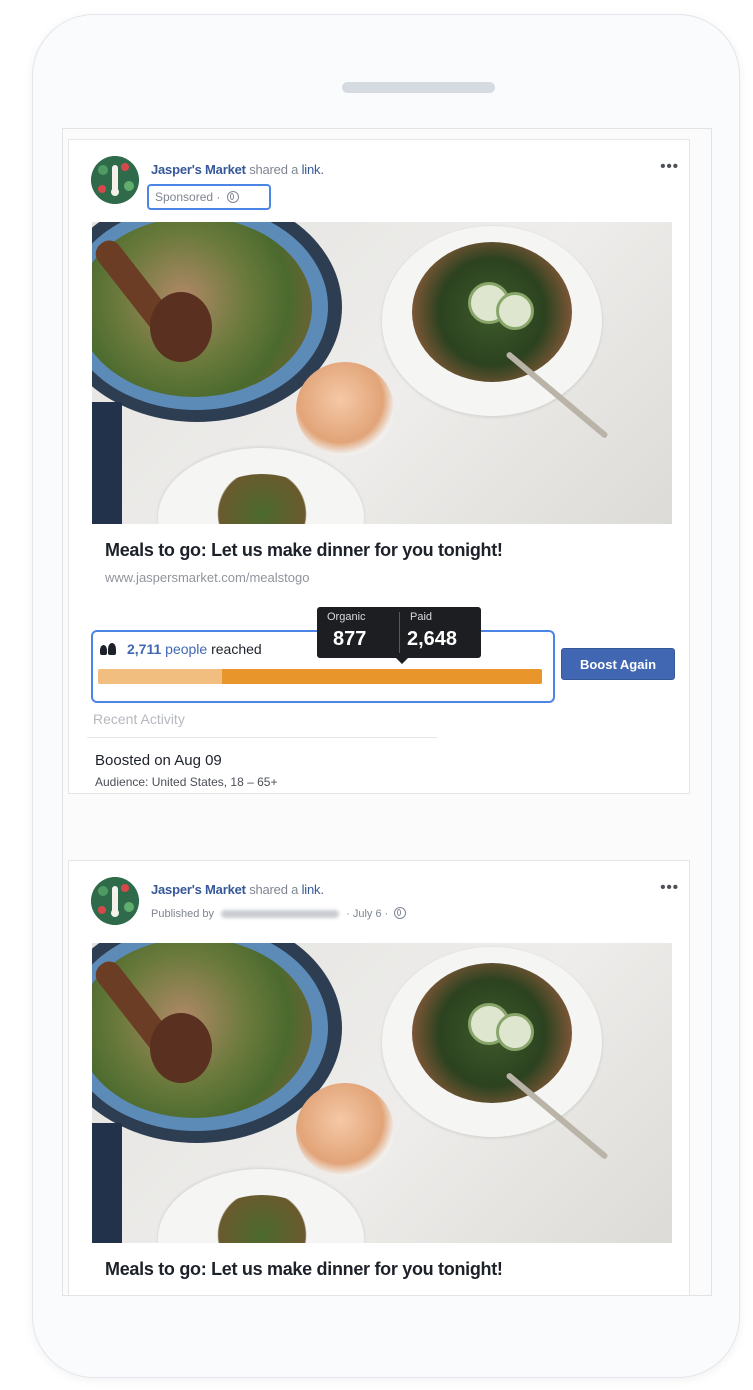 The image size is (753, 1390). I want to click on sponsored-text: Sponsored, so click(184, 197).